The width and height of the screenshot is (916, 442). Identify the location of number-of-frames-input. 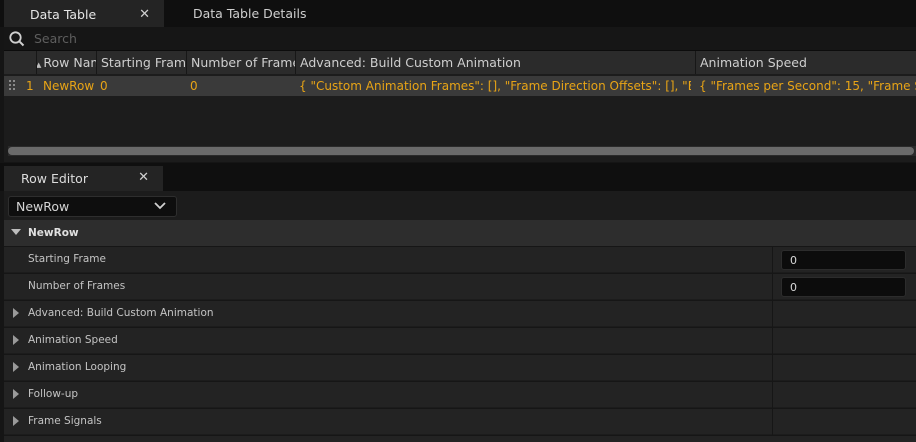
(843, 287).